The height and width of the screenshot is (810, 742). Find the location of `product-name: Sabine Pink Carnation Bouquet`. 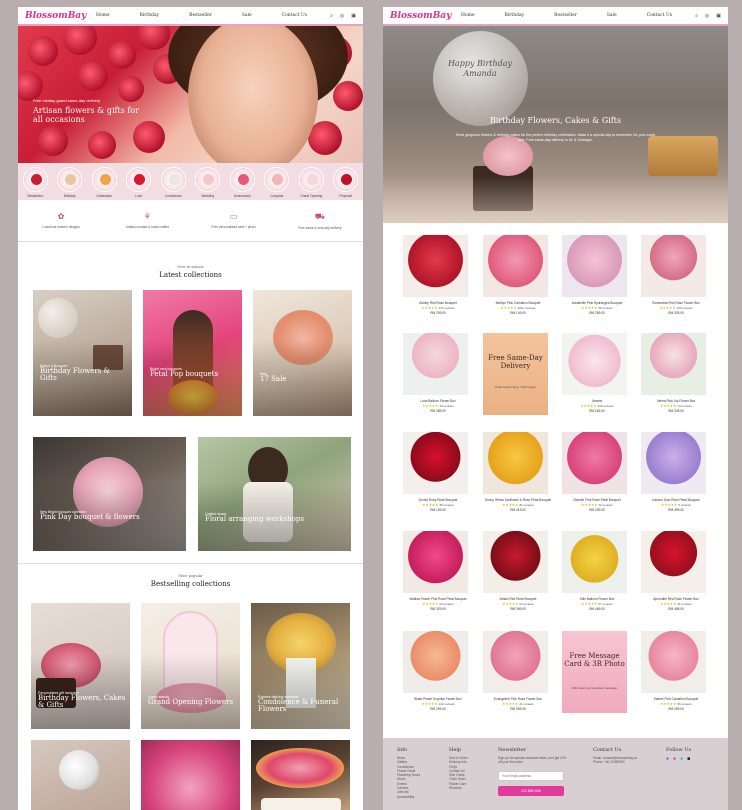

product-name: Sabine Pink Carnation Bouquet is located at coordinates (676, 699).